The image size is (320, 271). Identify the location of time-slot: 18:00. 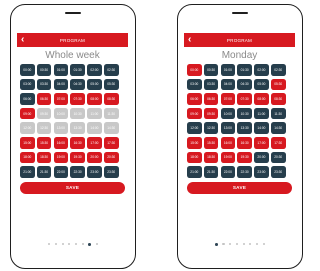
(194, 157).